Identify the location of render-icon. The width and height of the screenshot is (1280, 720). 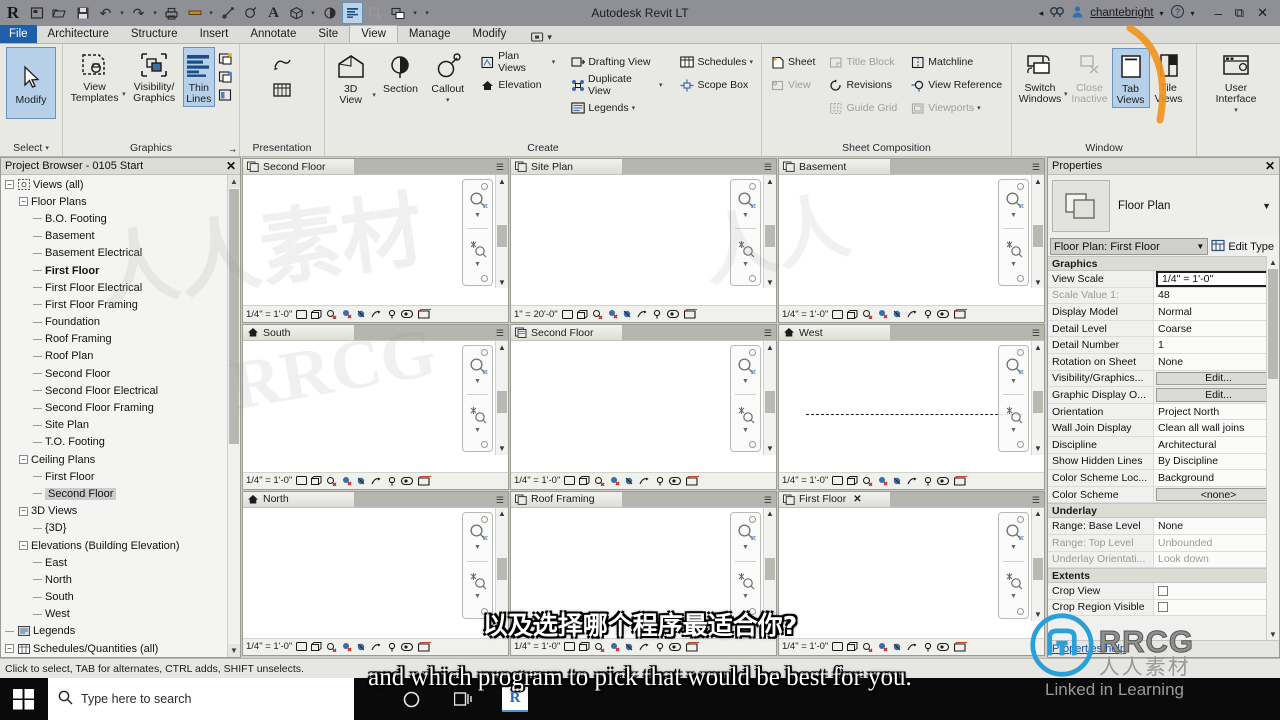
(282, 64).